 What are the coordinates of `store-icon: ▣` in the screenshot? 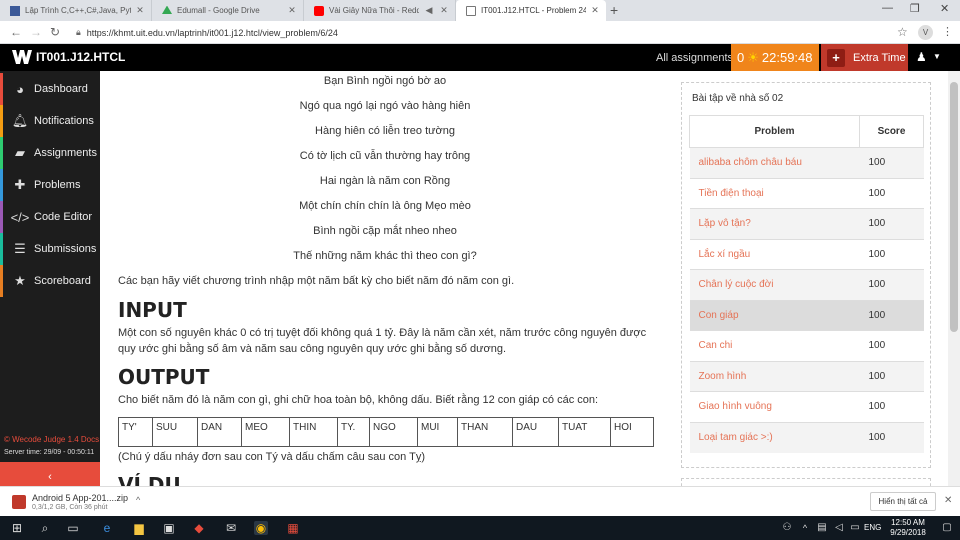 It's located at (169, 528).